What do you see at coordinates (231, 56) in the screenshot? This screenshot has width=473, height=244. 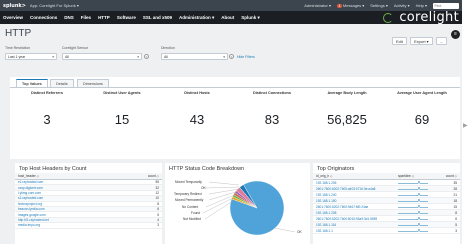 I see `clear-direction-icon: ×` at bounding box center [231, 56].